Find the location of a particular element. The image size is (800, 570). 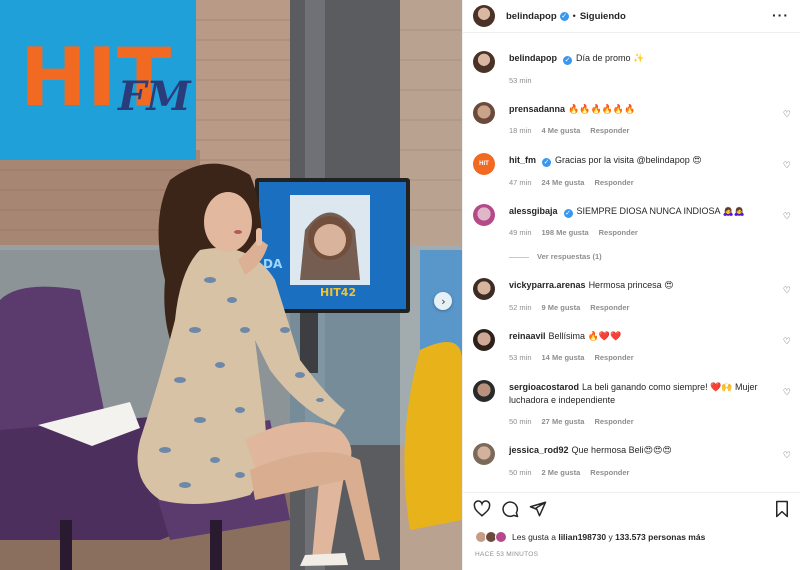

comment-body: Que hermosa Beli😍😍😍 is located at coordinates (621, 450).